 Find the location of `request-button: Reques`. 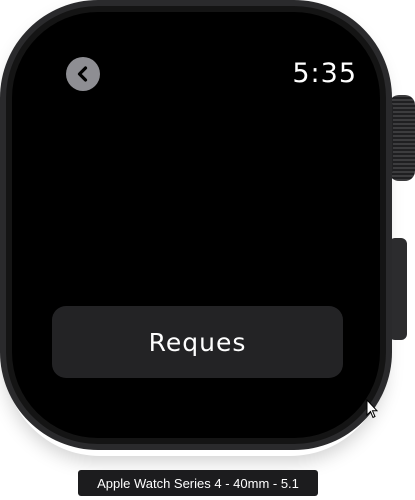

request-button: Reques is located at coordinates (197, 342).